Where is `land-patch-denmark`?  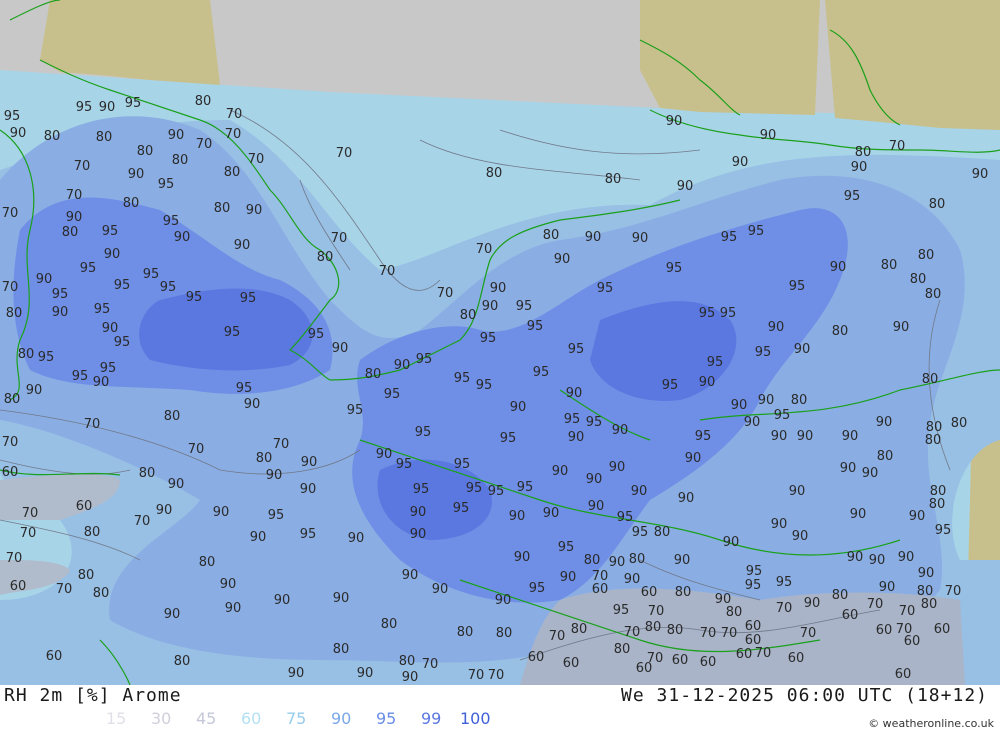
land-patch-denmark is located at coordinates (730, 57).